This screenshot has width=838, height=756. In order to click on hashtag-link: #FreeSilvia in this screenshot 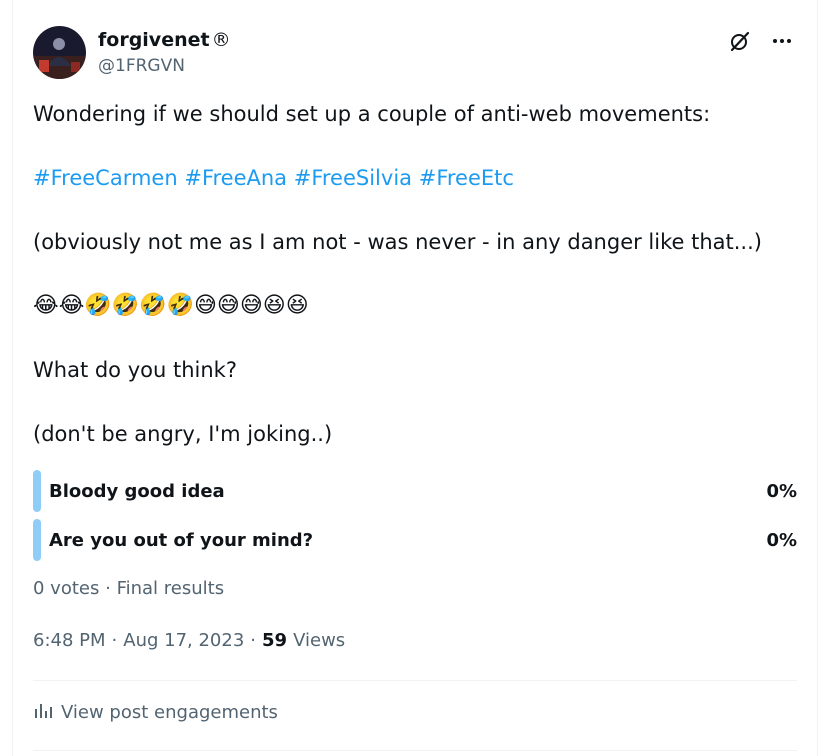, I will do `click(353, 178)`.